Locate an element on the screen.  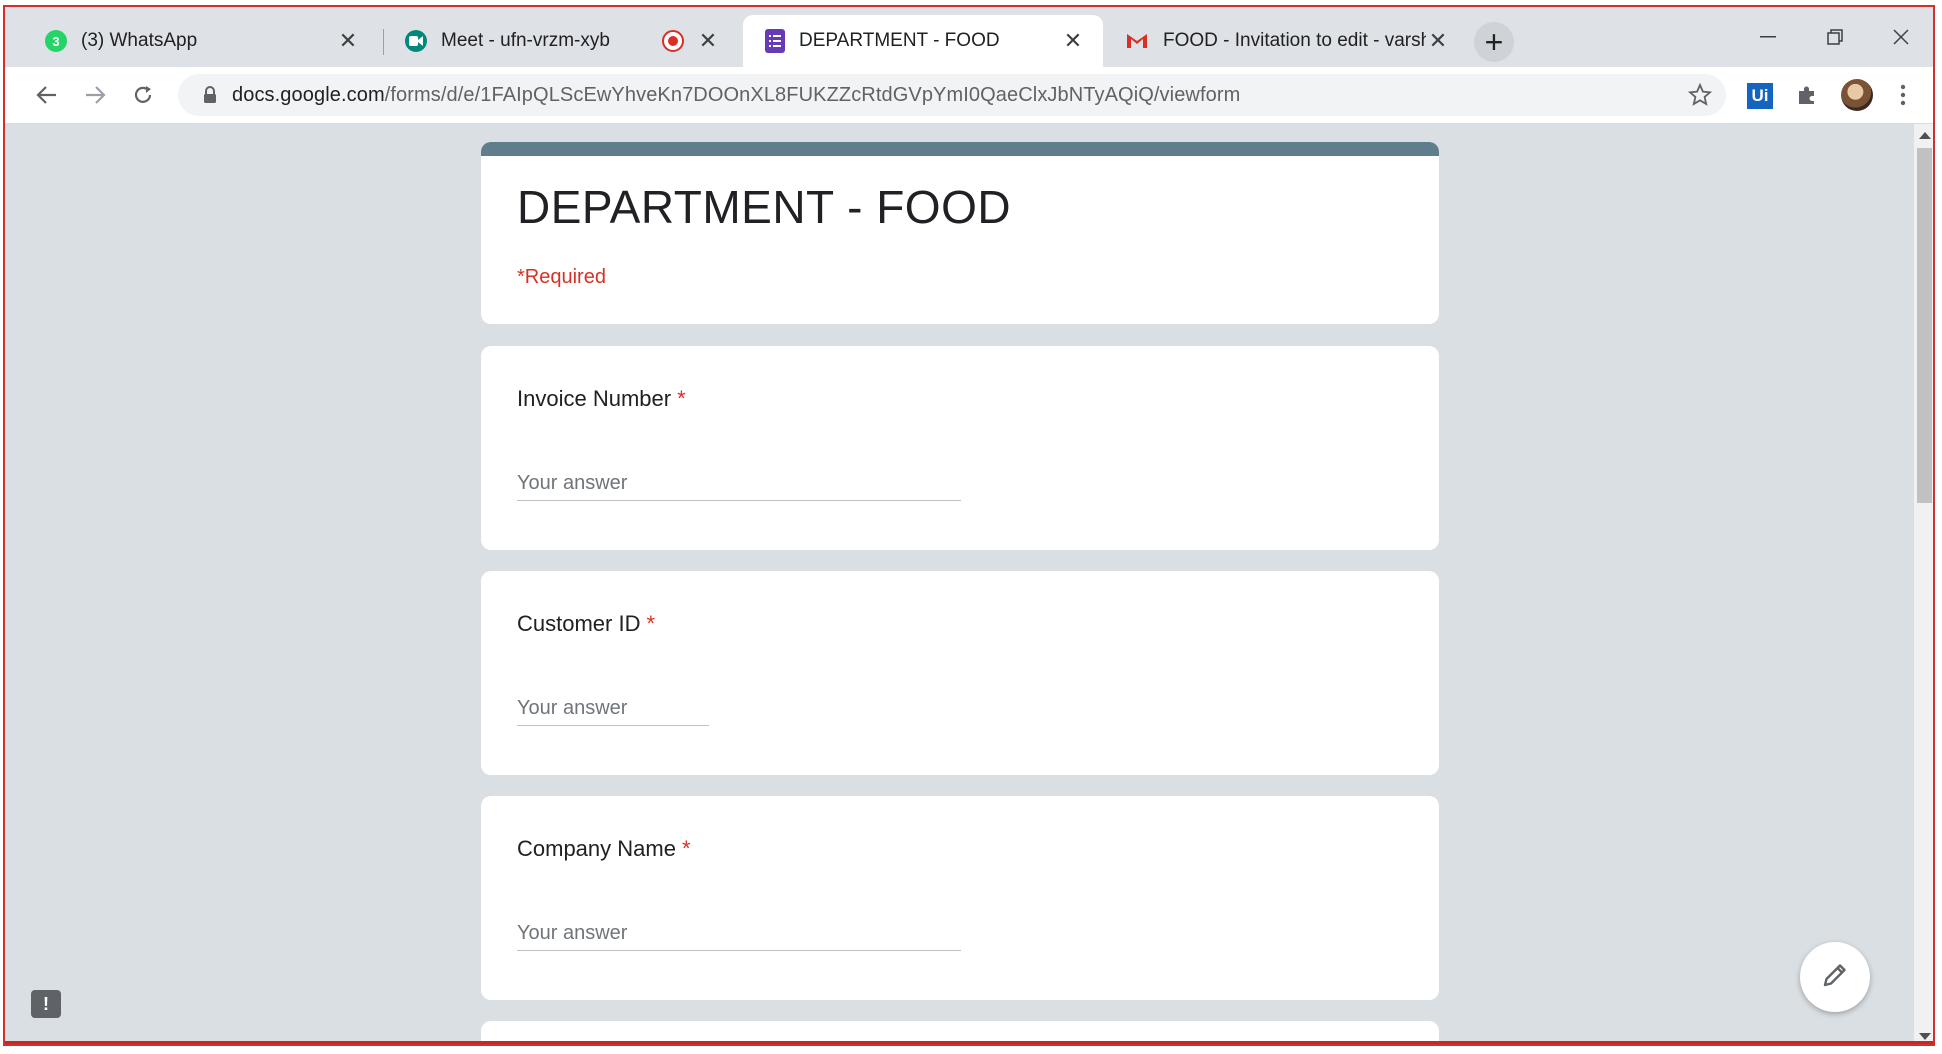
back-icon is located at coordinates (47, 95).